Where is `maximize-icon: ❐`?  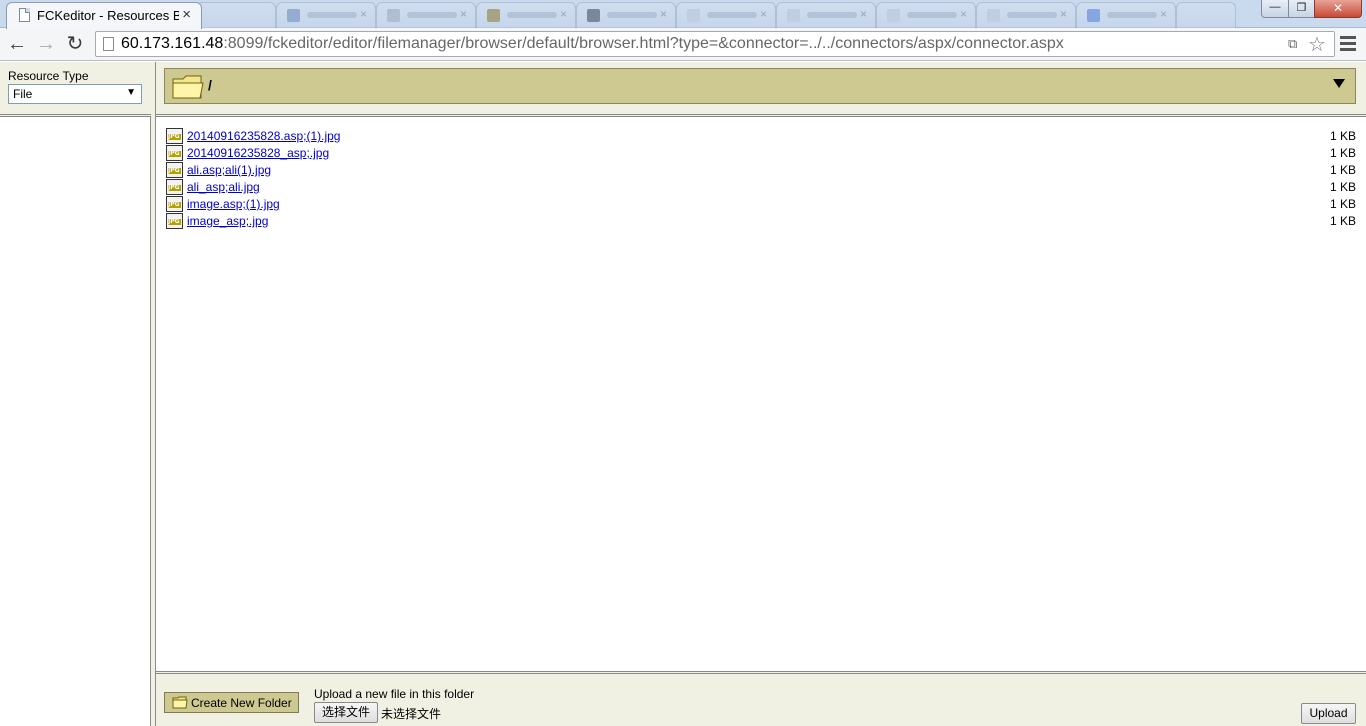
maximize-icon: ❐ is located at coordinates (1301, 8).